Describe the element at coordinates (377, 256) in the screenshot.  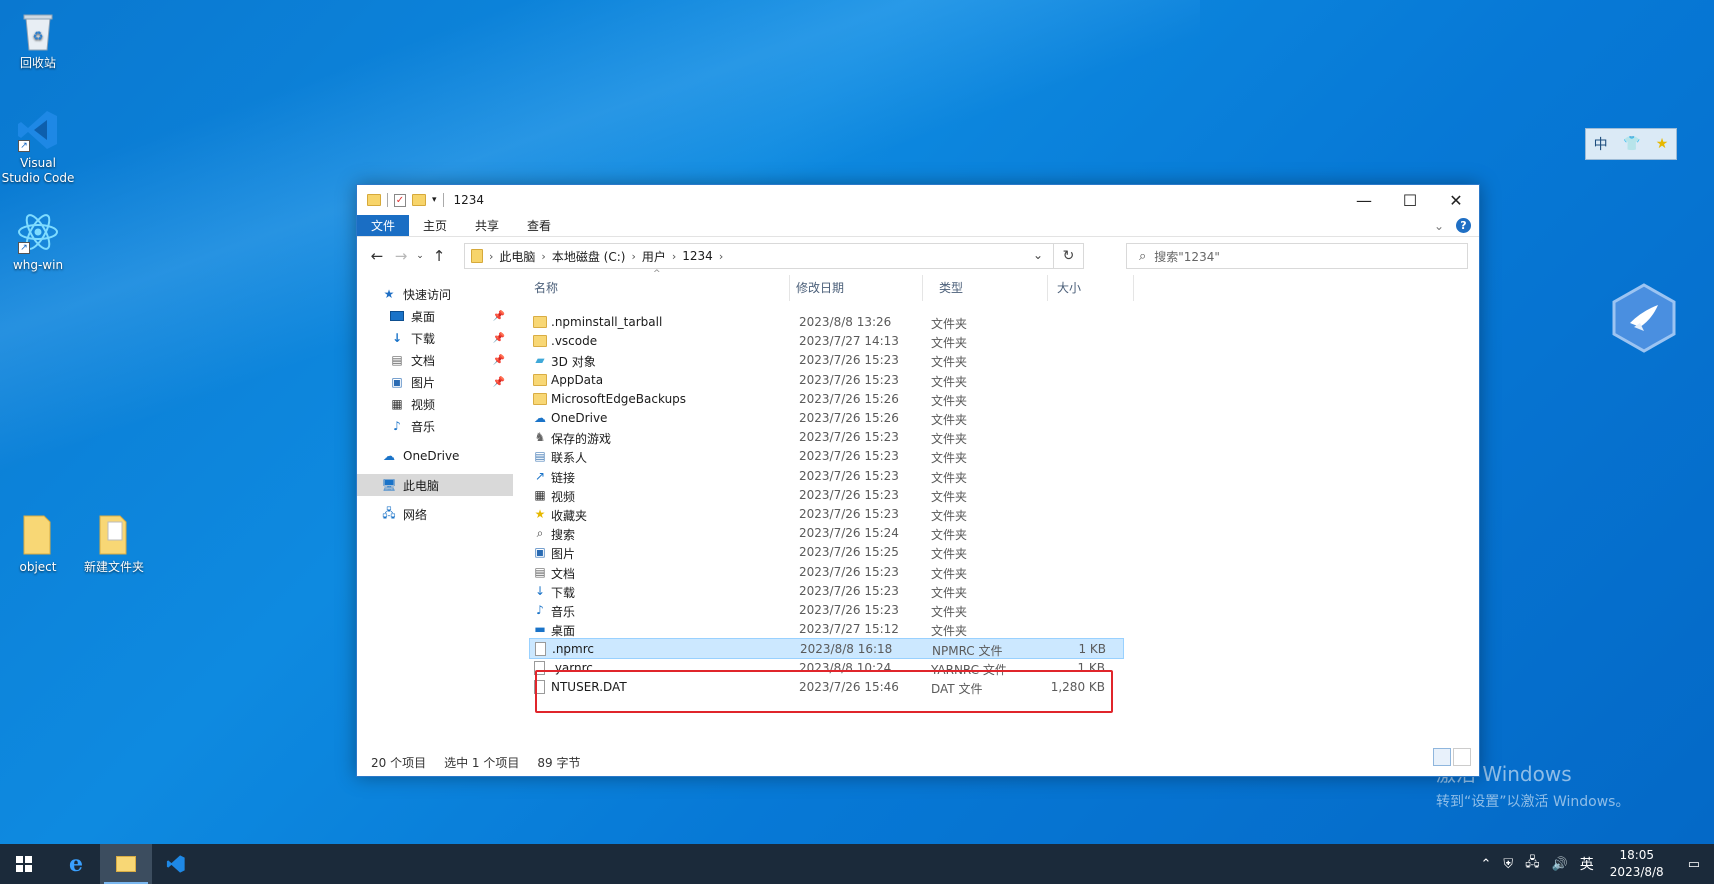
I see `back-button: ←` at that location.